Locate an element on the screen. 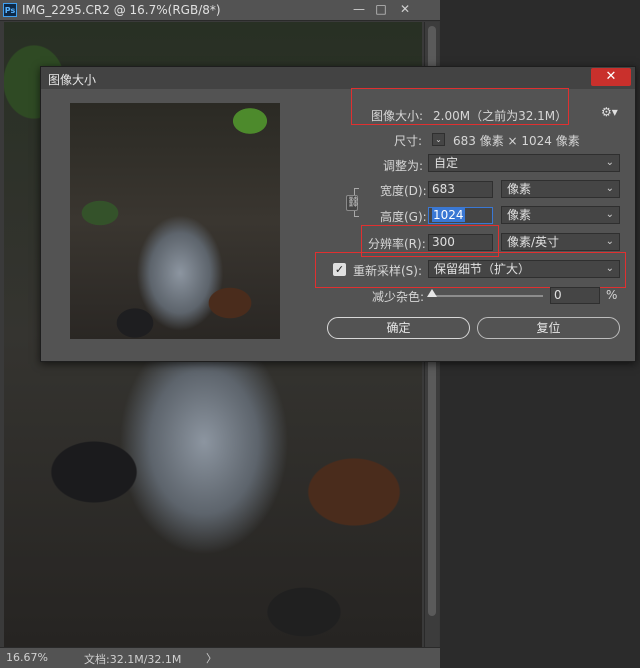 The image size is (640, 668). reset-button: 复位 is located at coordinates (548, 328).